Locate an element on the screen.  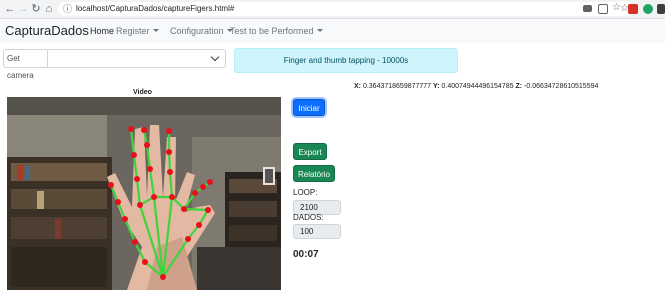
y-value: 0.400749444961547​85 is located at coordinates (477, 86).